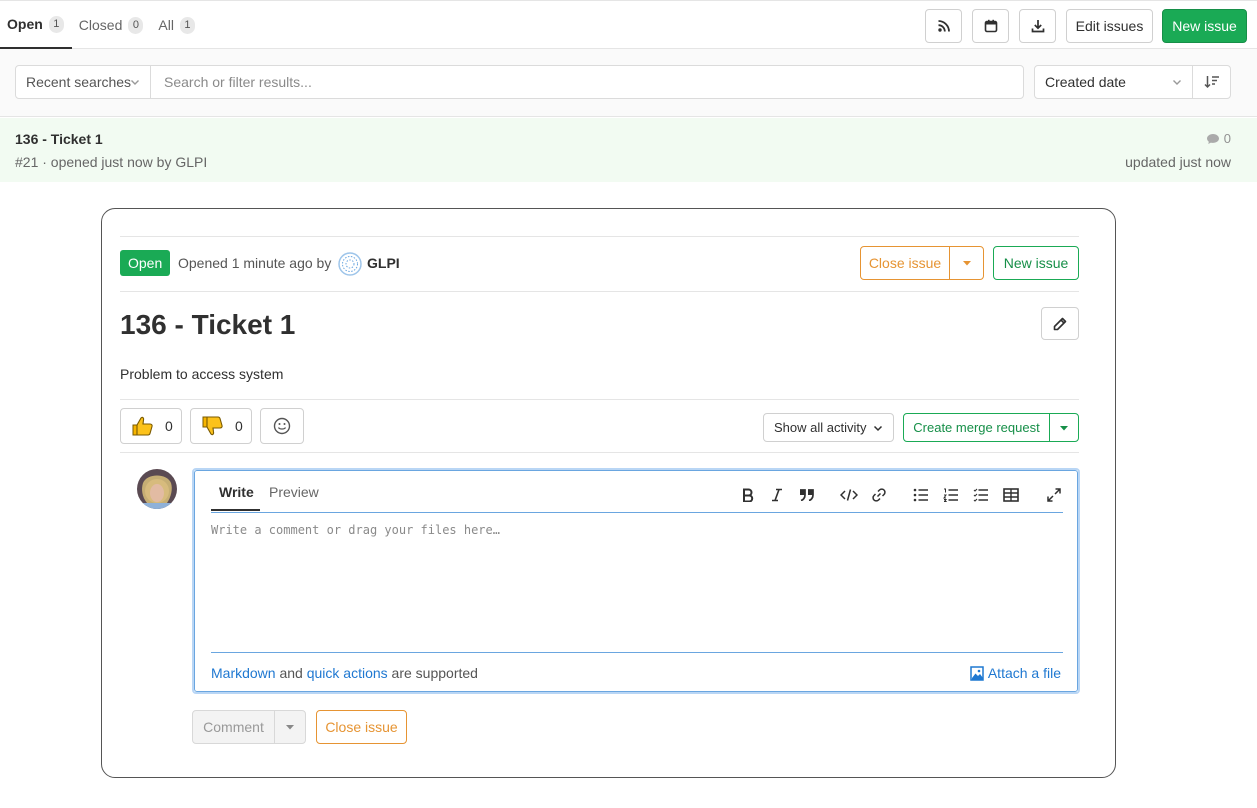 Image resolution: width=1257 pixels, height=808 pixels. I want to click on task-list-icon, so click(980, 495).